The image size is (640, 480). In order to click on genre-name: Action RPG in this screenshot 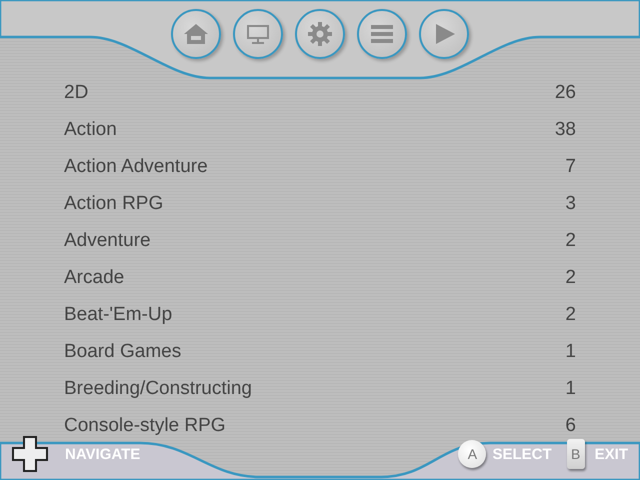, I will do `click(114, 203)`.